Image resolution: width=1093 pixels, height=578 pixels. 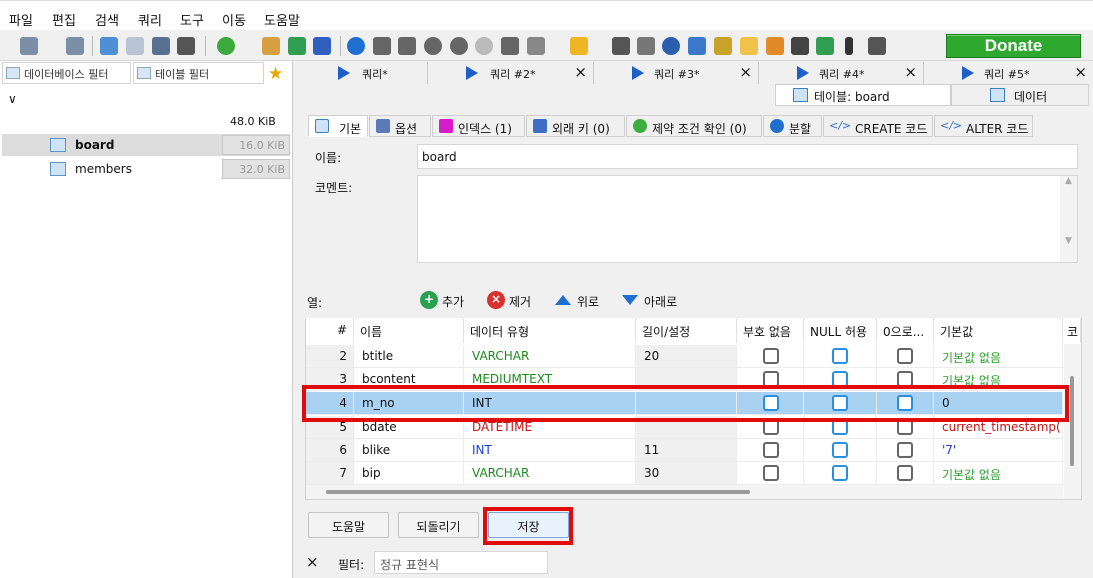 I want to click on check-icon, so click(x=484, y=46).